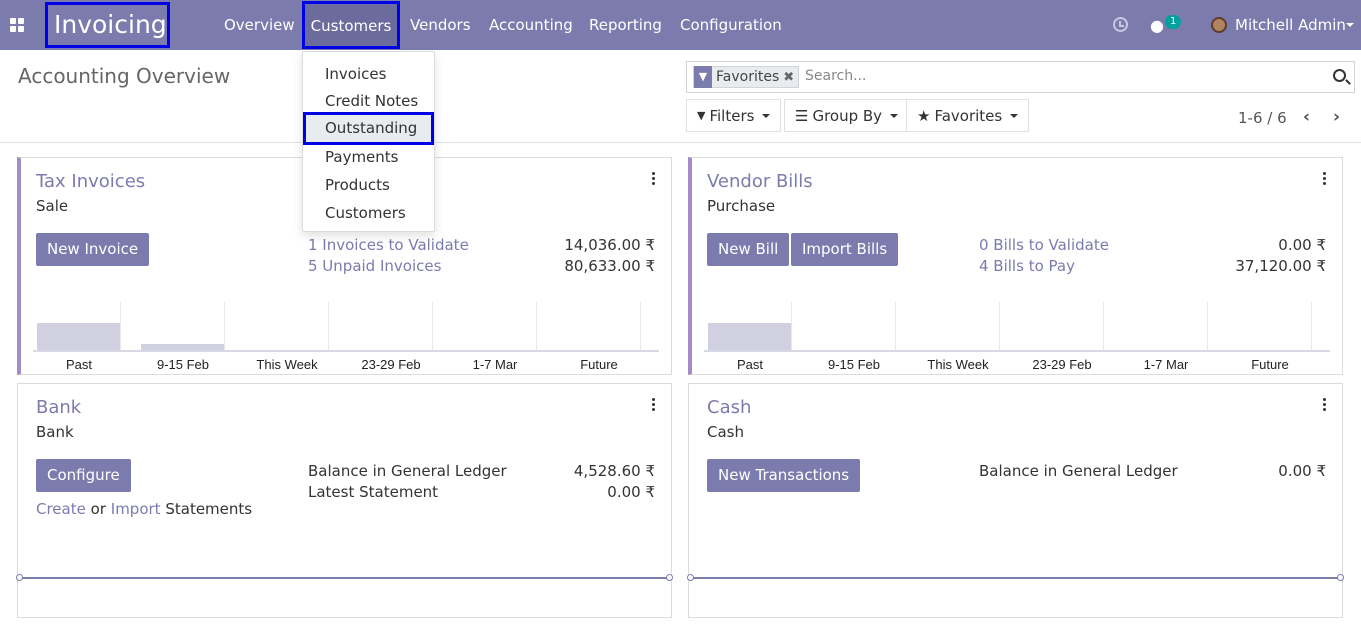 This screenshot has width=1361, height=628. I want to click on app-brand: Invoicing, so click(107, 25).